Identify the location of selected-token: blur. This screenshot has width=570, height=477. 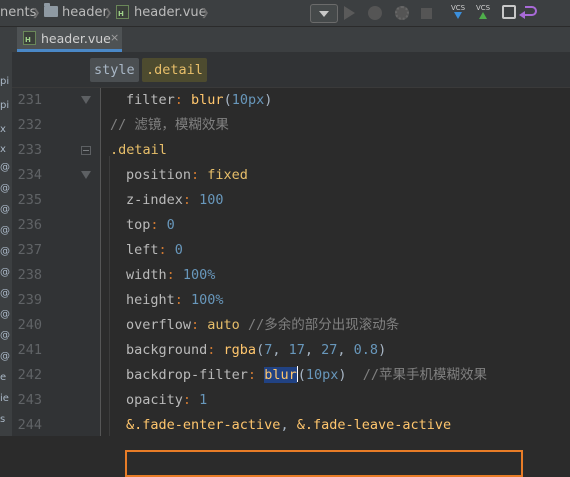
(280, 375).